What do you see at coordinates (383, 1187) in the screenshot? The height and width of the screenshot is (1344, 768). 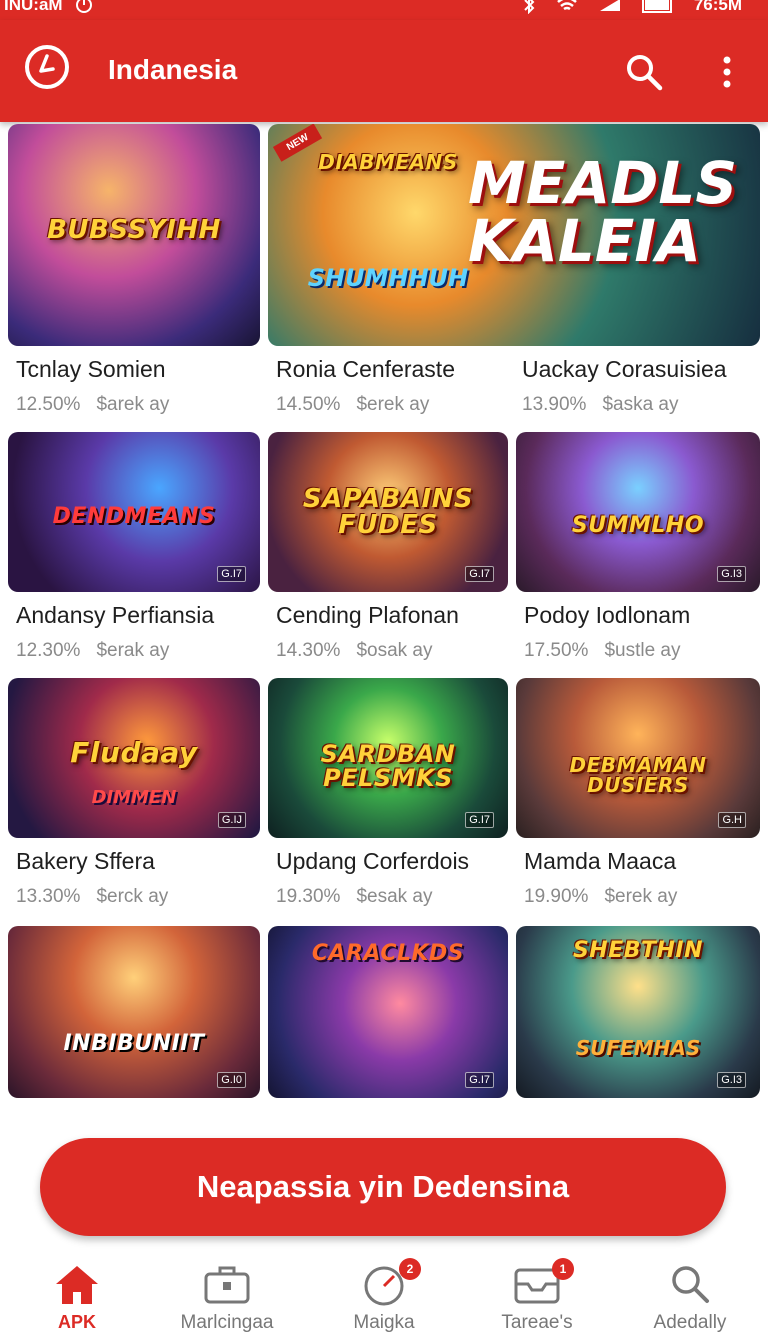 I see `primary-action-button: Neapassia yin Dedensina` at bounding box center [383, 1187].